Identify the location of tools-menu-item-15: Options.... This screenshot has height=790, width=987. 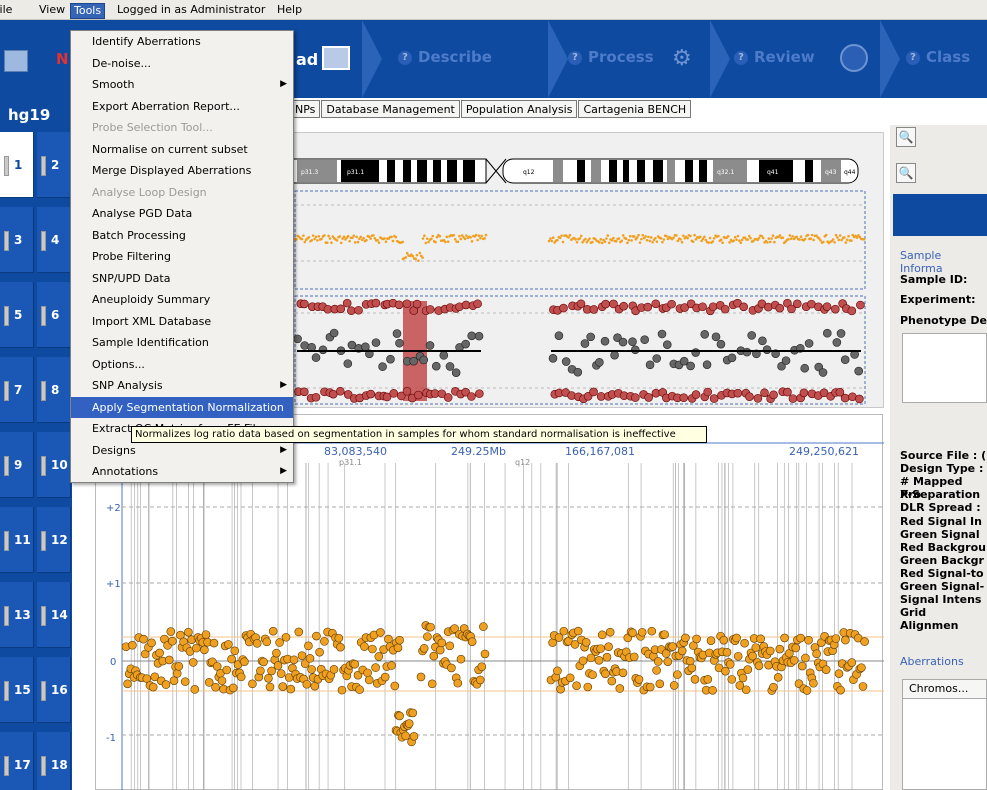
(182, 364).